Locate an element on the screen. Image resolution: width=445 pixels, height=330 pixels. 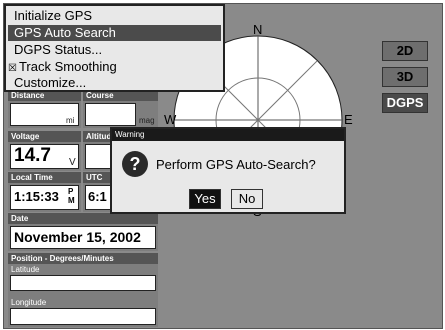
local-time-ampm-bottom: M is located at coordinates (71, 200).